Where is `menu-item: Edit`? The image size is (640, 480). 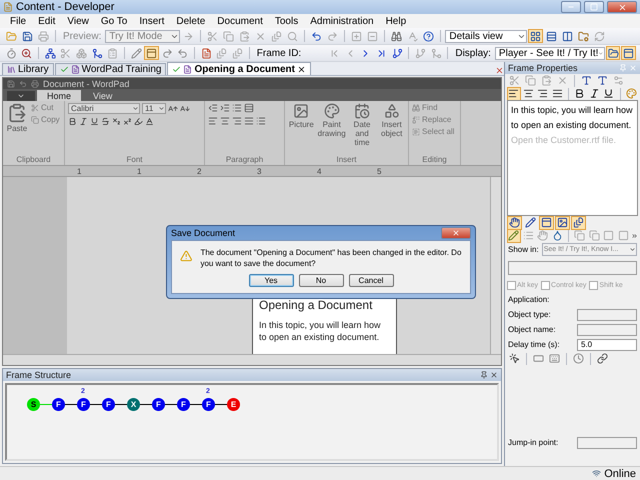 menu-item: Edit is located at coordinates (47, 21).